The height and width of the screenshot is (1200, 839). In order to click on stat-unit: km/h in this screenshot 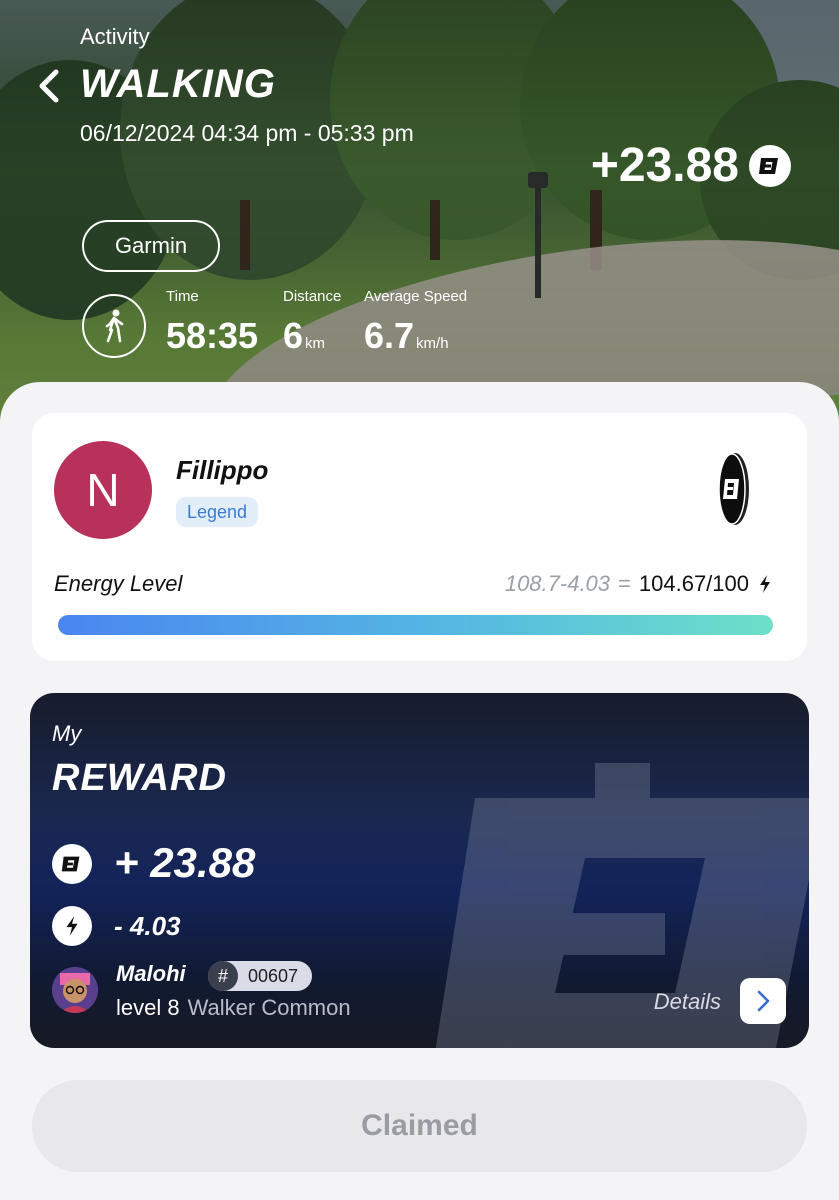, I will do `click(432, 343)`.